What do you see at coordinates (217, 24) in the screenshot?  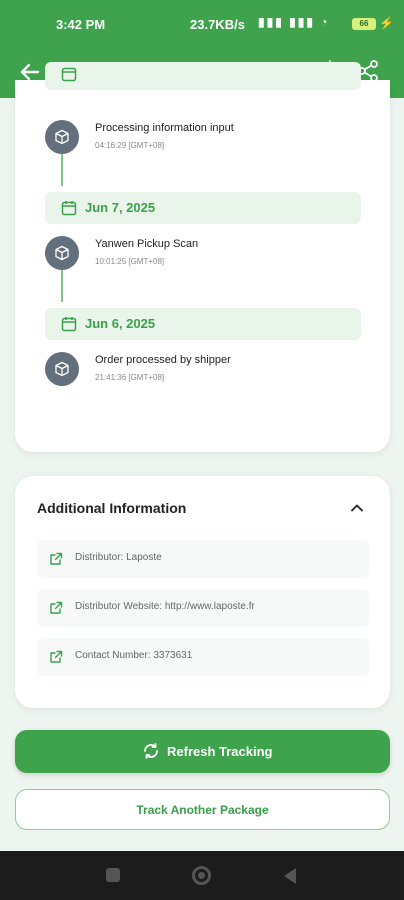 I see `network-speed: 23.7KB/s` at bounding box center [217, 24].